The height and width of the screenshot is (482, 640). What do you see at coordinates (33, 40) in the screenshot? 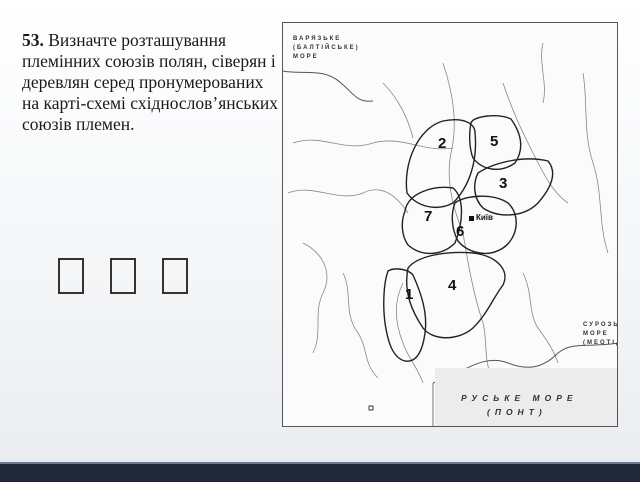
I see `task-number: 53.` at bounding box center [33, 40].